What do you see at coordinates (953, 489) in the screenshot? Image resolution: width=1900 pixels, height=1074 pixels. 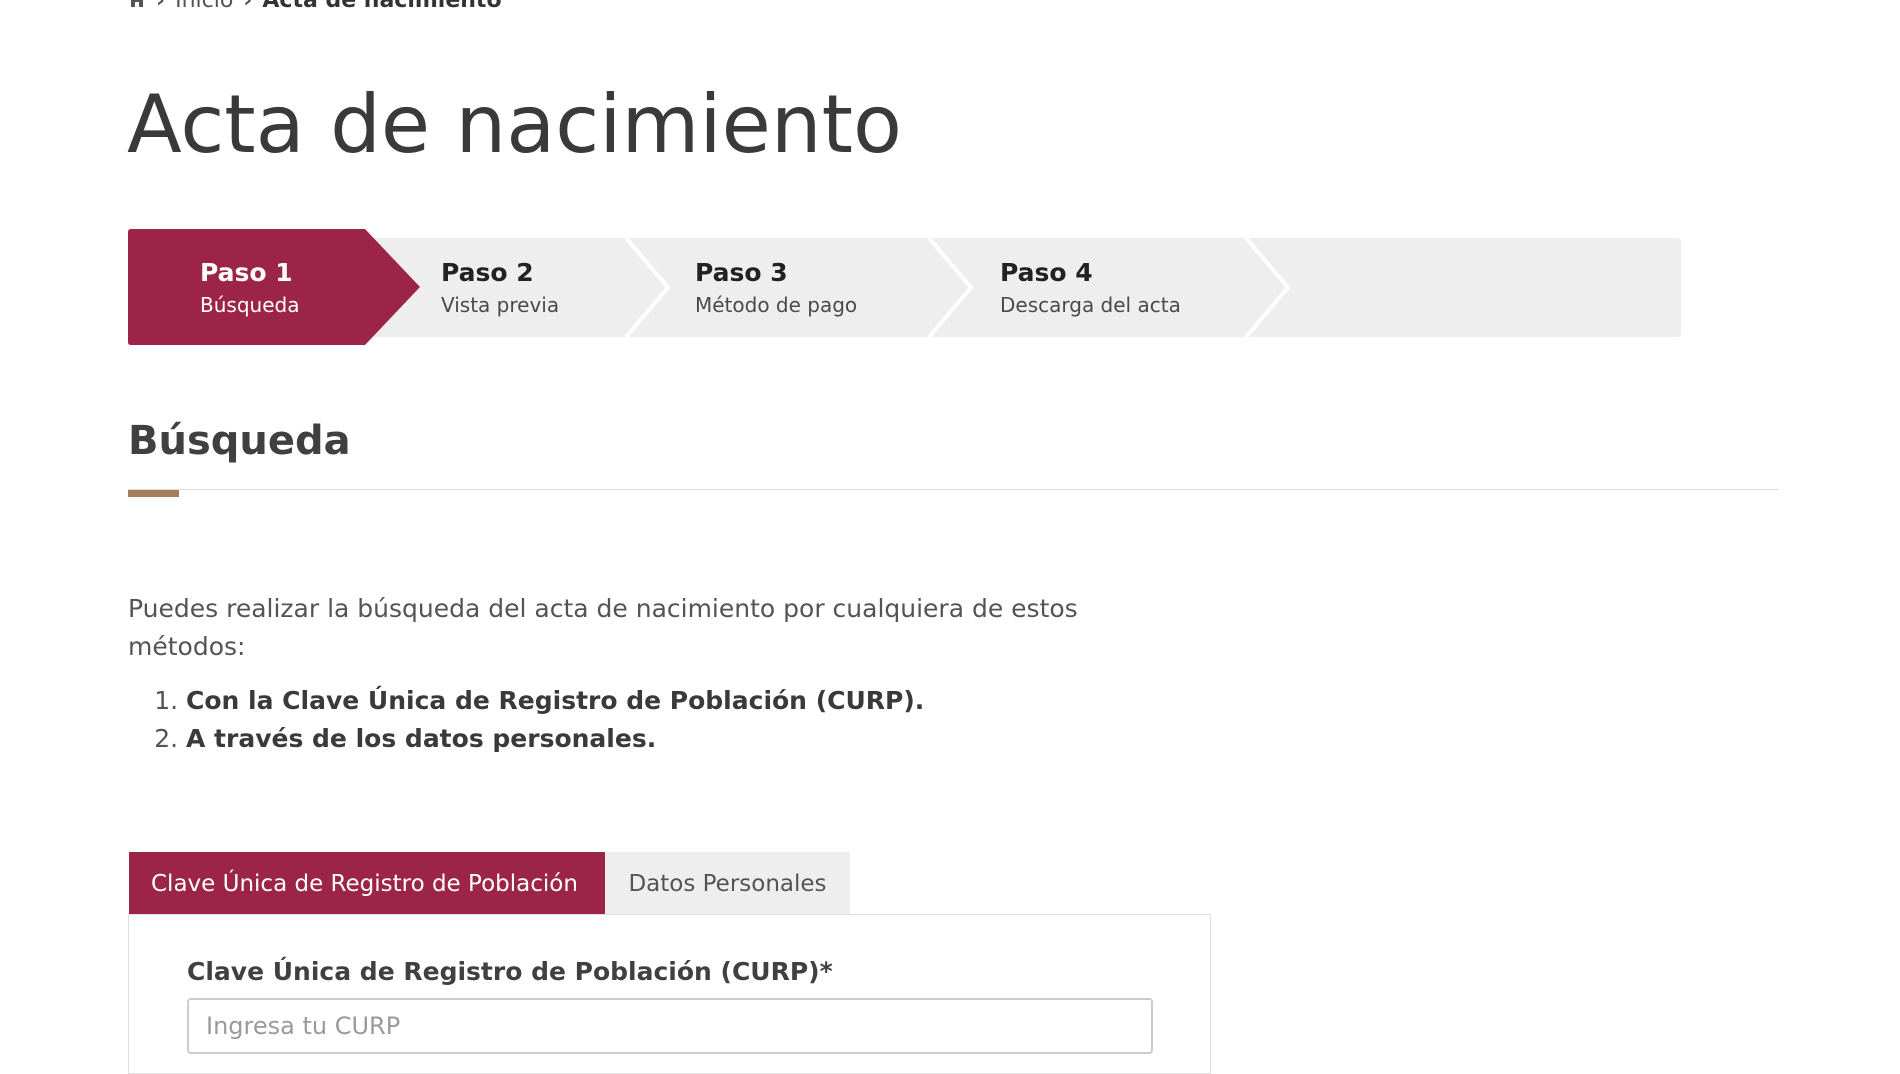 I see `section-divider` at bounding box center [953, 489].